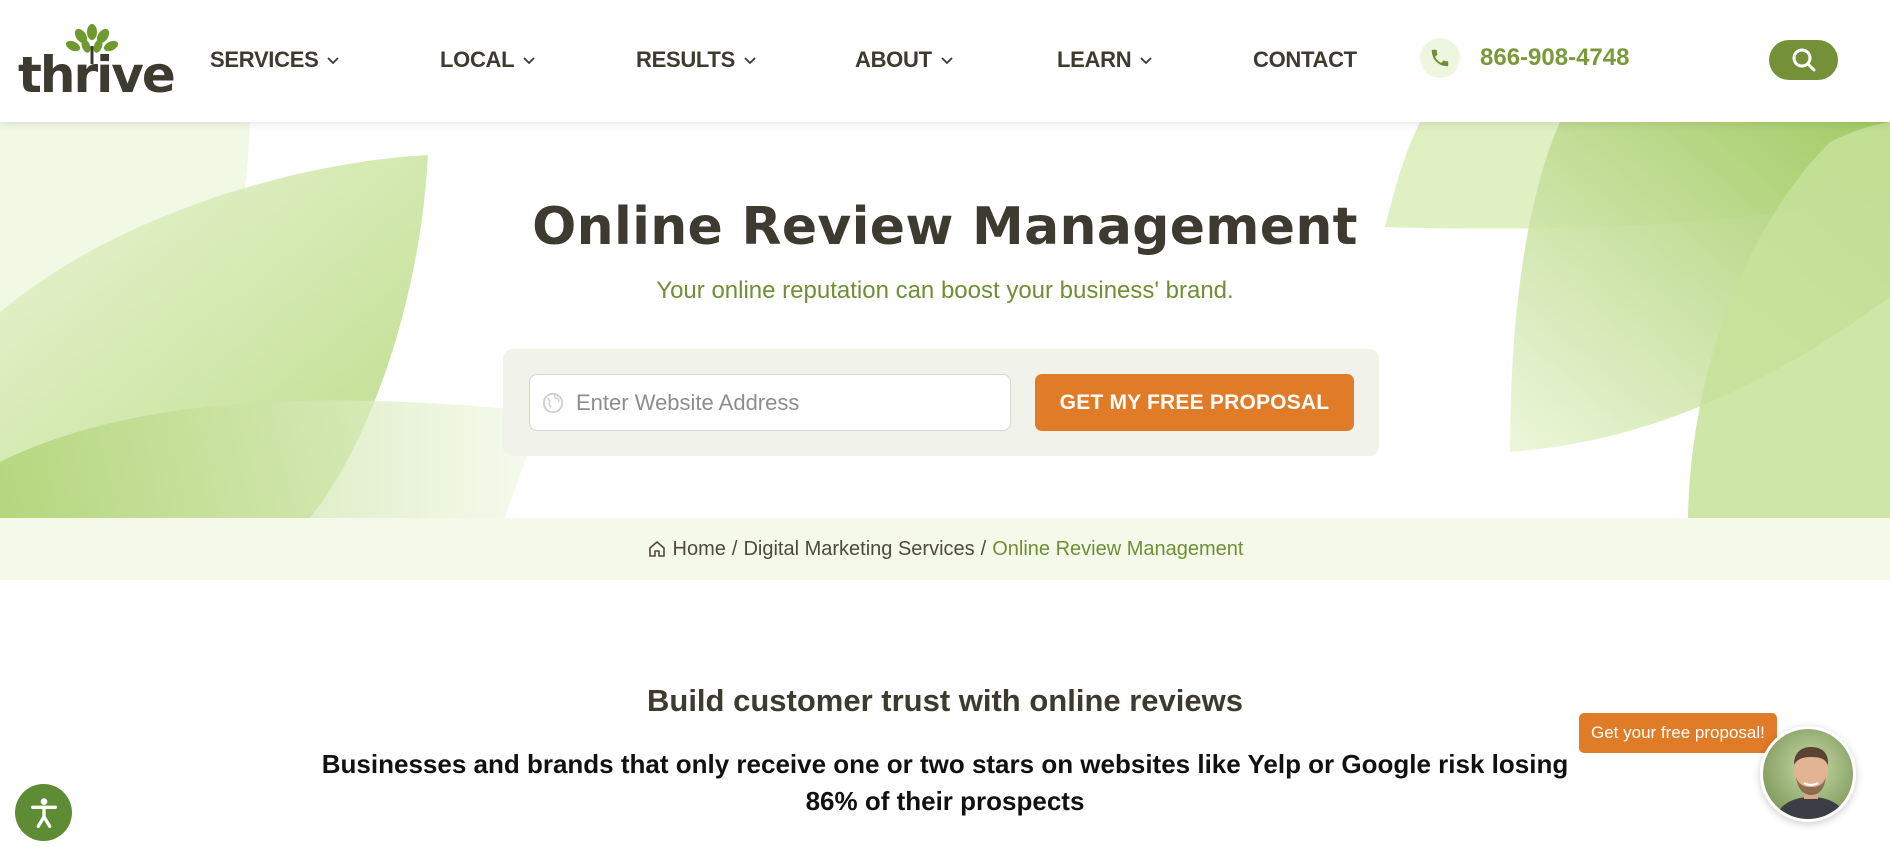 This screenshot has width=1890, height=847. Describe the element at coordinates (858, 549) in the screenshot. I see `breadcrumb-digital-marketing: Digital Marketing Services` at that location.